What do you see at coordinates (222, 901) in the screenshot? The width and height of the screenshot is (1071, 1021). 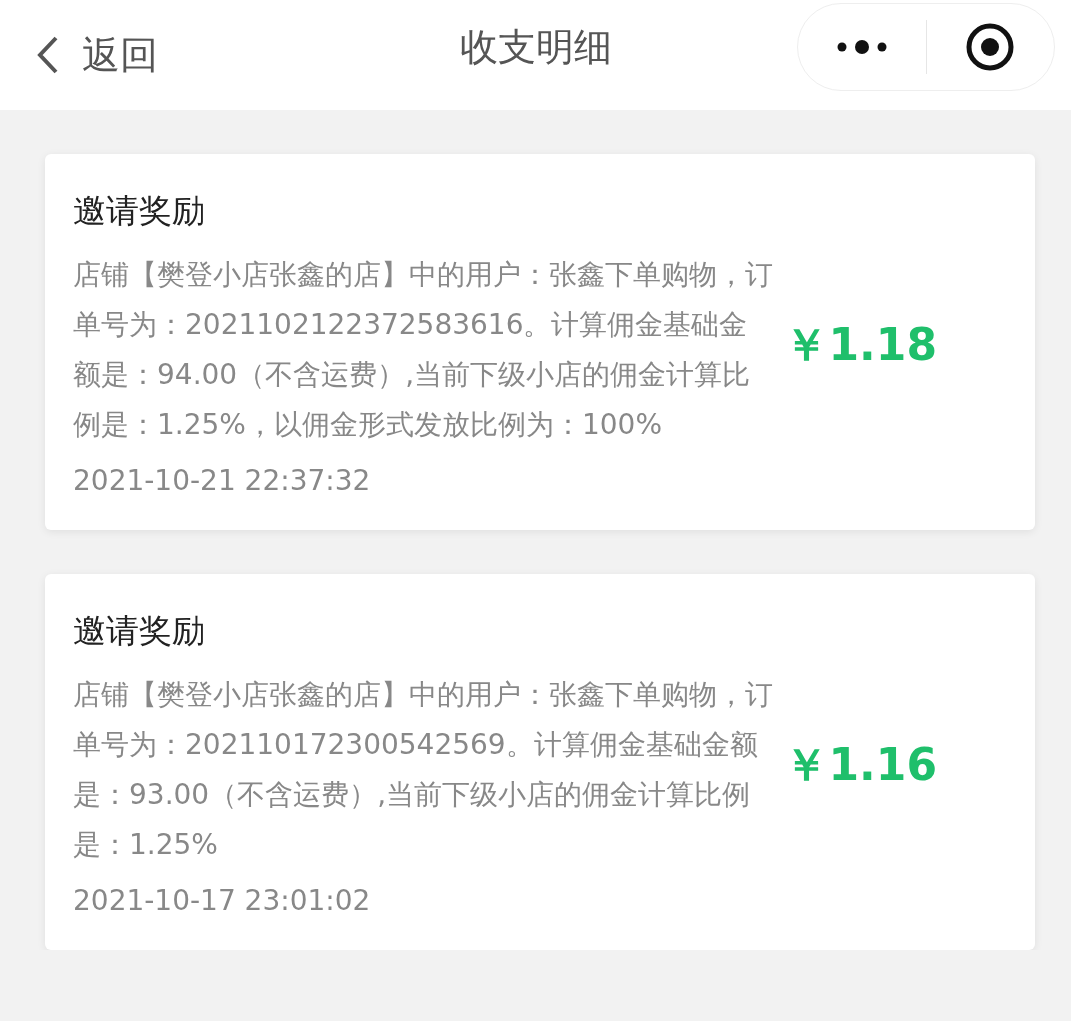 I see `record-time: 2021-10-17 23:01:02` at bounding box center [222, 901].